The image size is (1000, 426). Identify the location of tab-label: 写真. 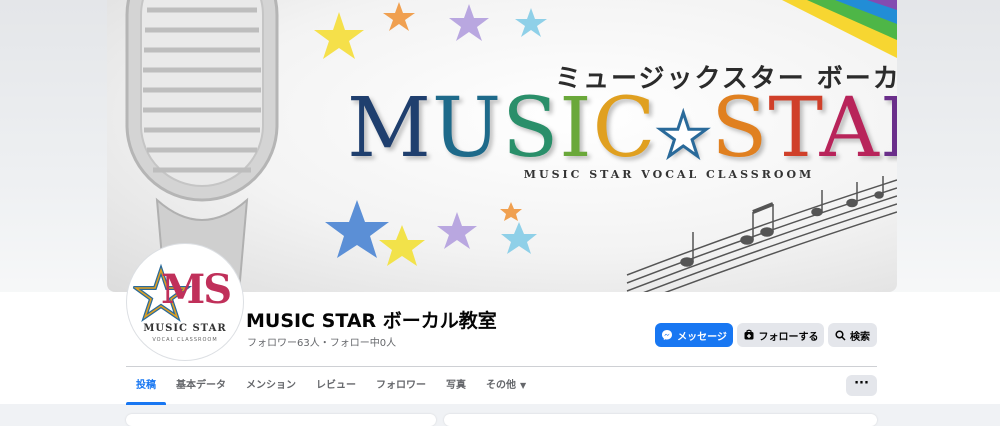
(456, 385).